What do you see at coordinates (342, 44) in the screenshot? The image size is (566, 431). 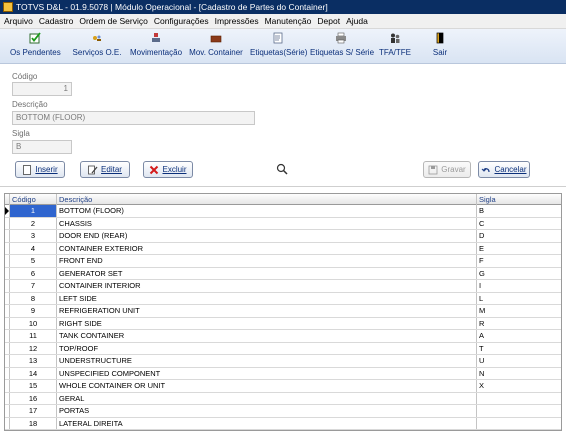 I see `etiquetas-s-serie-button: Etiquetas S/ Série` at bounding box center [342, 44].